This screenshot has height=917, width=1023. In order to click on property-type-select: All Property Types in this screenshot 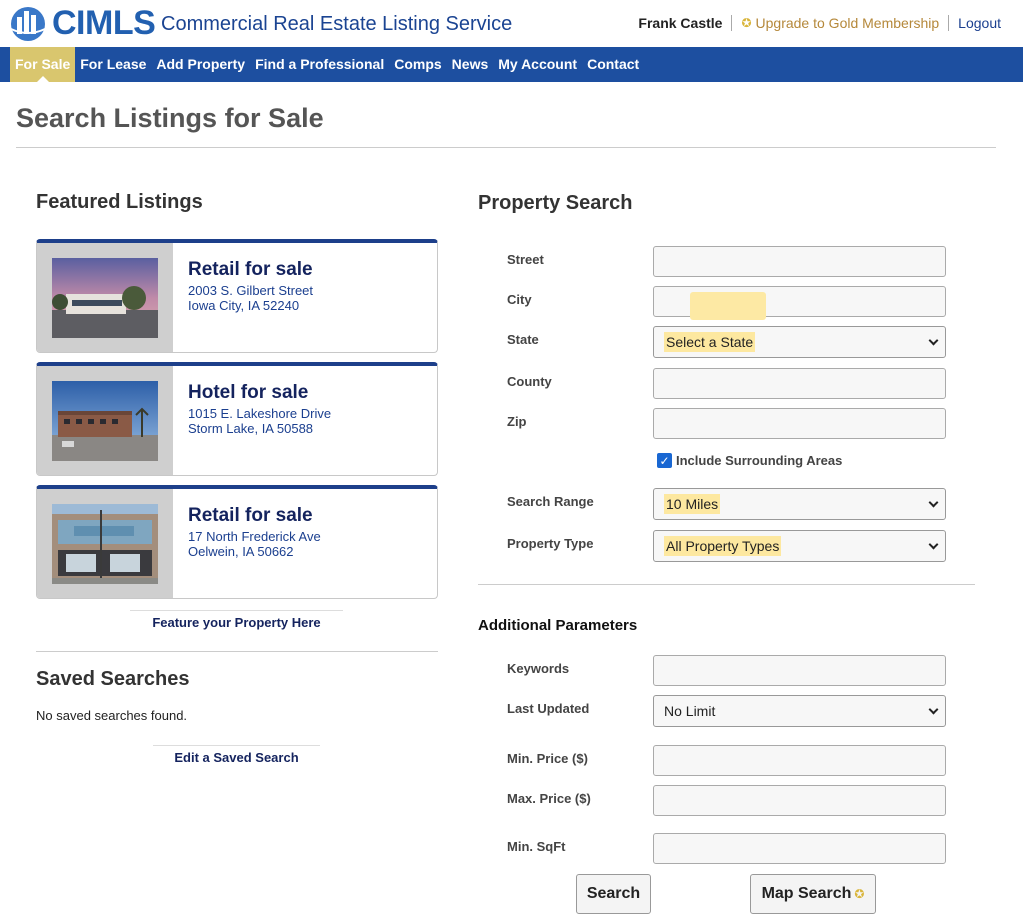, I will do `click(799, 546)`.